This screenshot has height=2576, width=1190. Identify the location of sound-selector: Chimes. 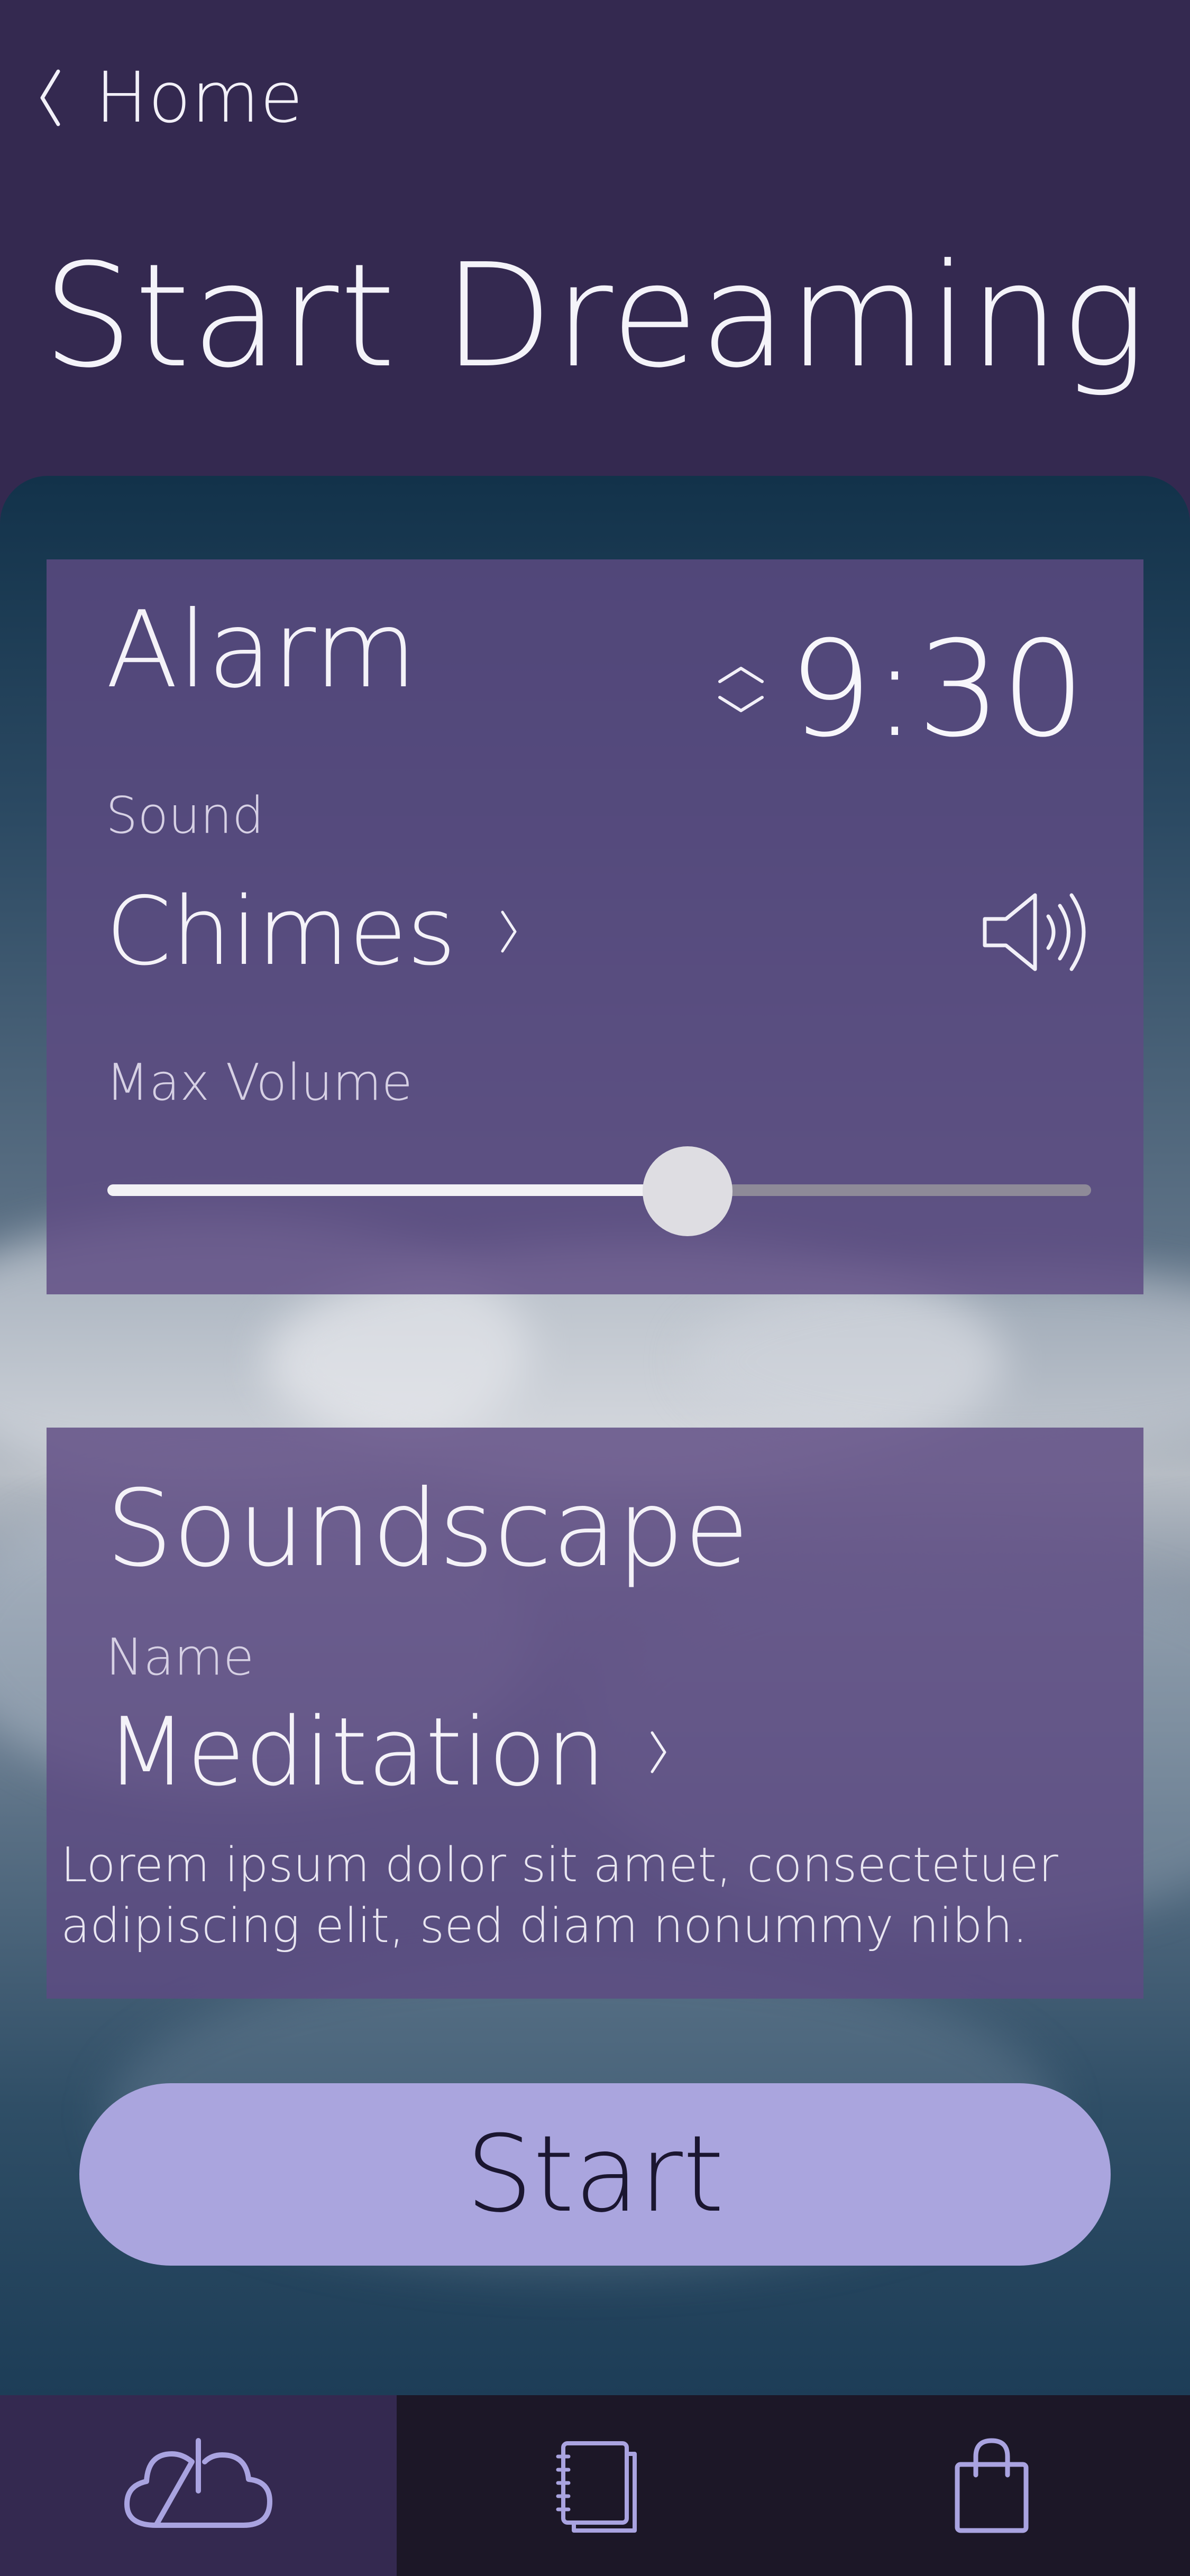
(312, 931).